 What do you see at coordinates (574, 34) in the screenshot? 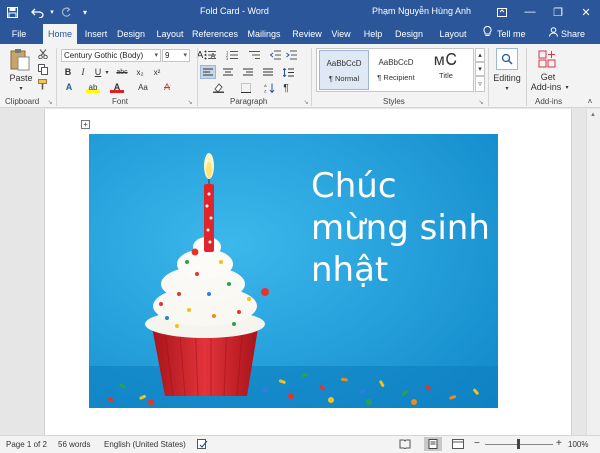
I see `share-button: Share` at bounding box center [574, 34].